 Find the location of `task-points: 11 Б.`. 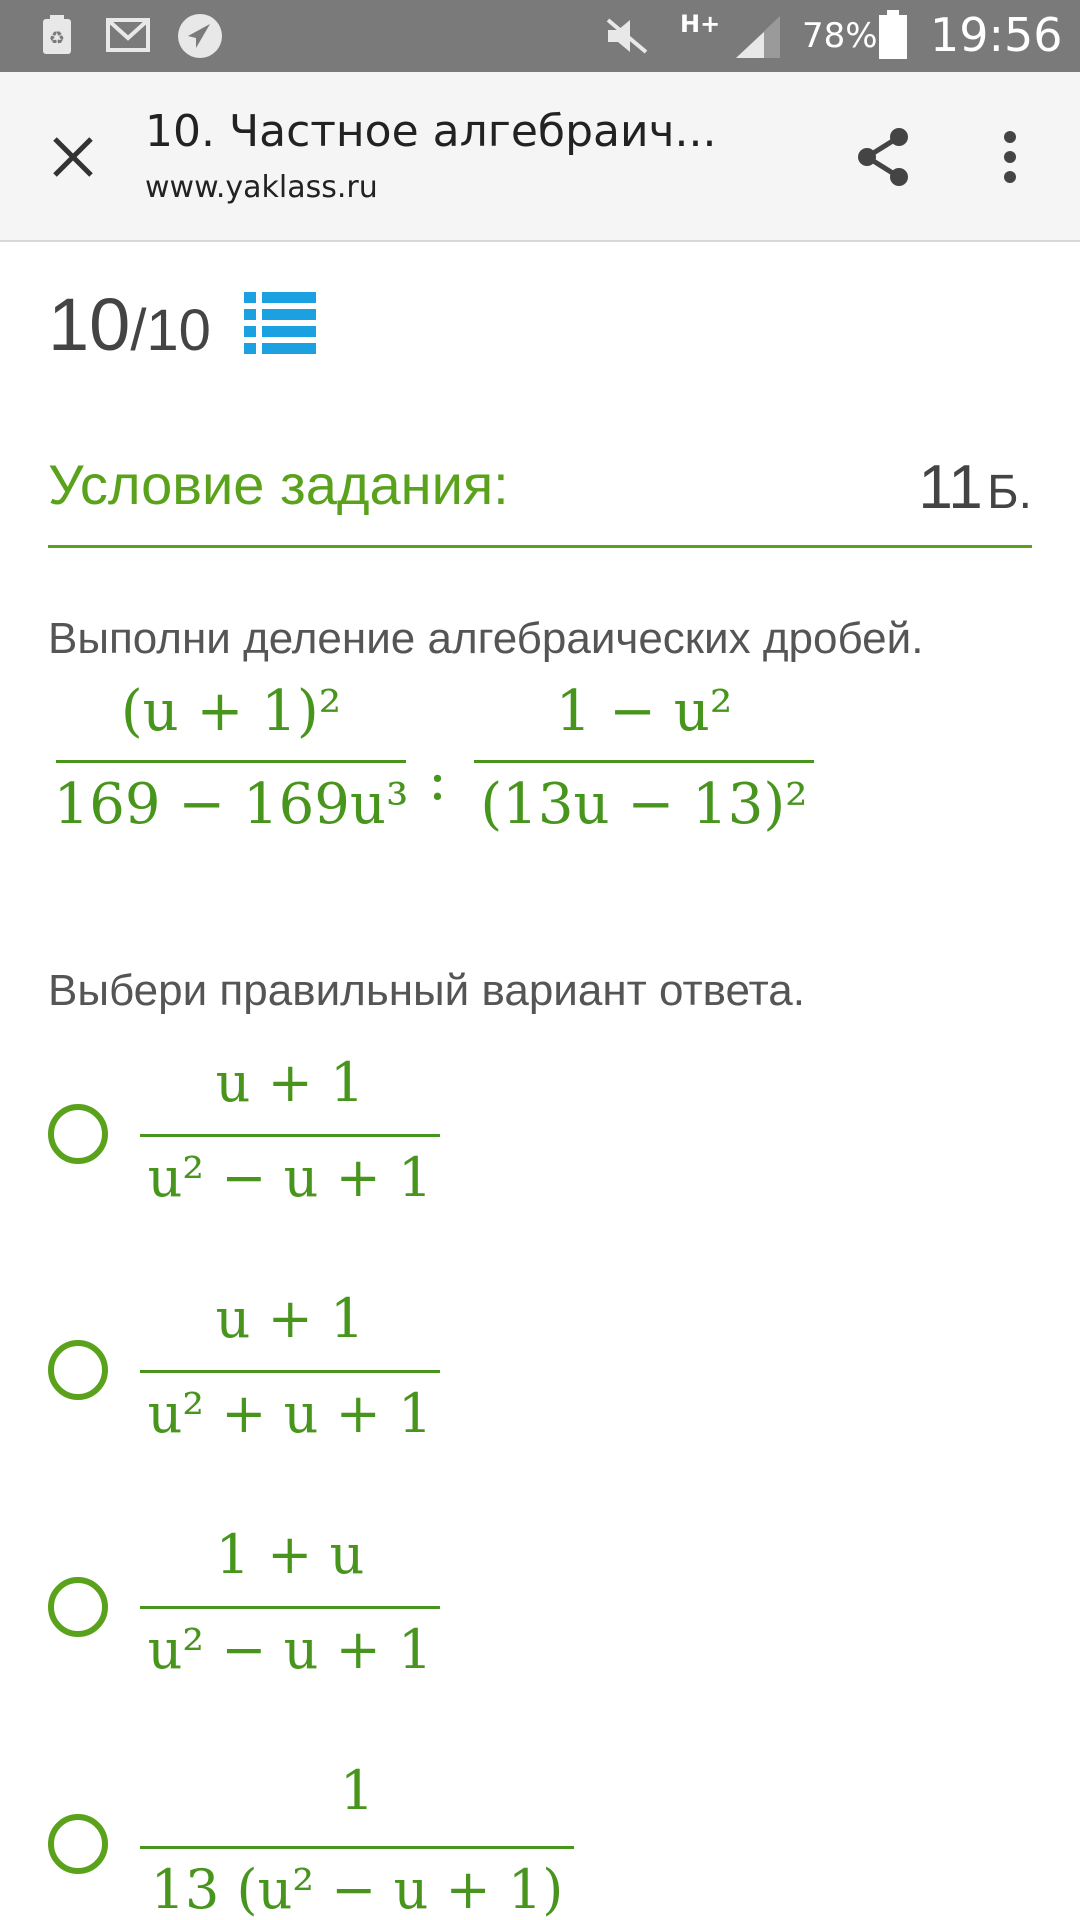

task-points: 11 Б. is located at coordinates (975, 487).